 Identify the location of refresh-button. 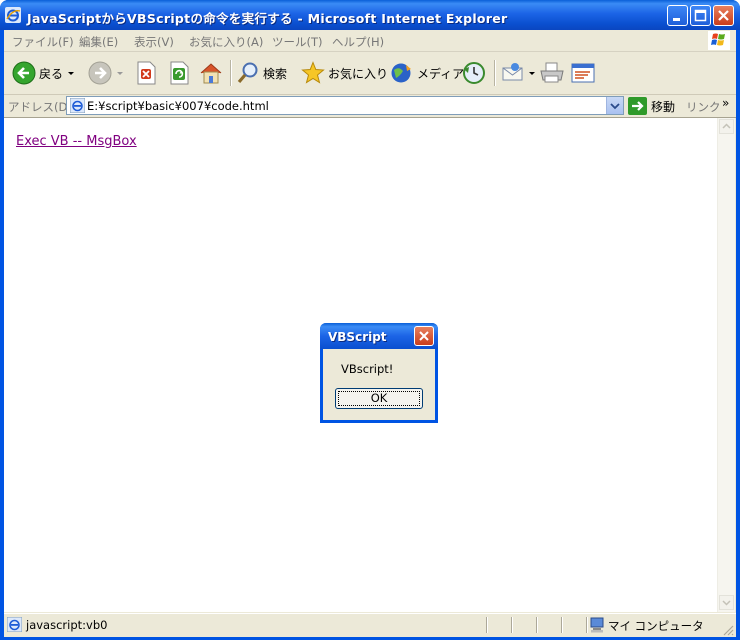
(179, 73).